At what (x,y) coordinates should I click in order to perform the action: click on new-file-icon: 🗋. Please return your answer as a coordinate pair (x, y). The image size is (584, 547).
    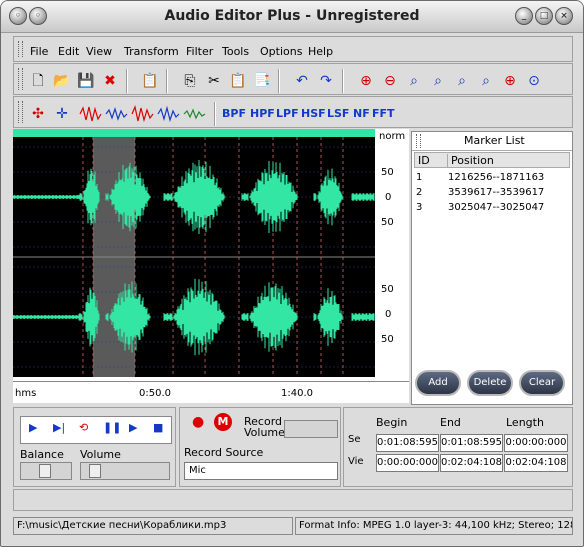
    Looking at the image, I should click on (38, 81).